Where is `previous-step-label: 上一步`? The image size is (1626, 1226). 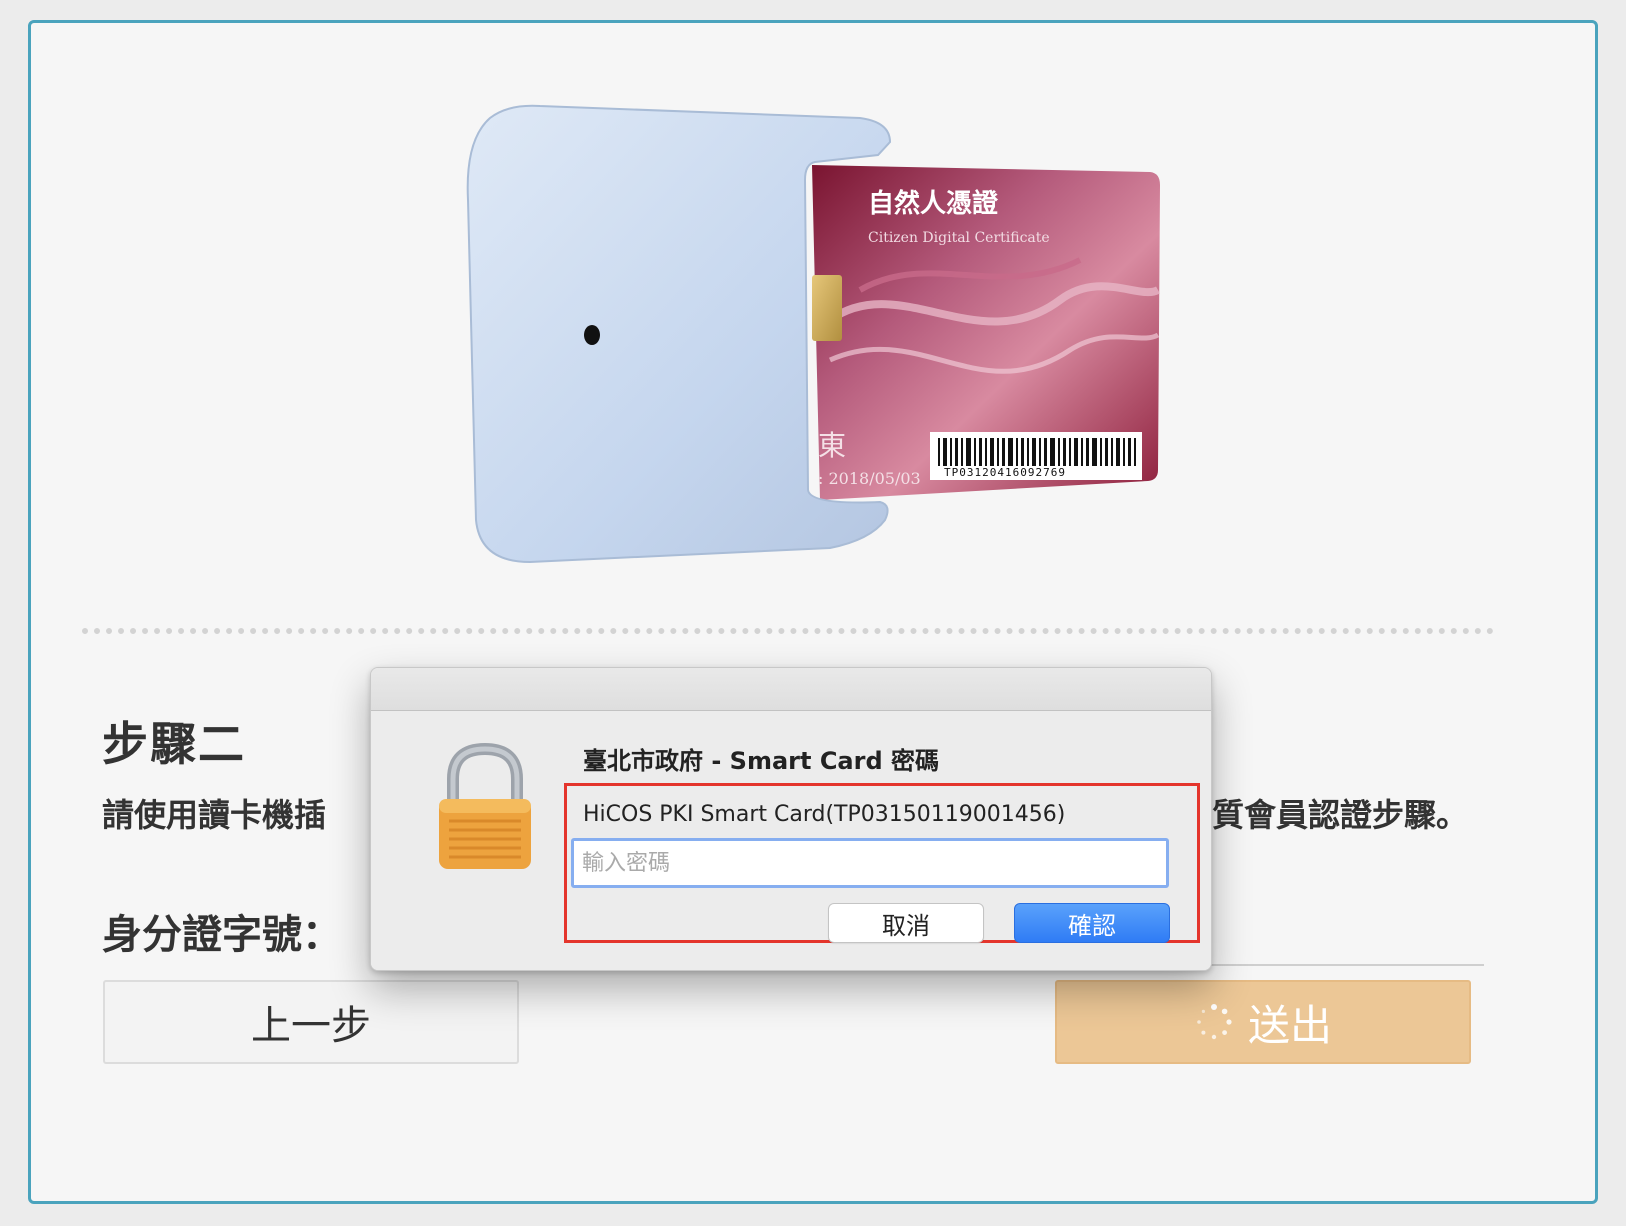 previous-step-label: 上一步 is located at coordinates (311, 1026).